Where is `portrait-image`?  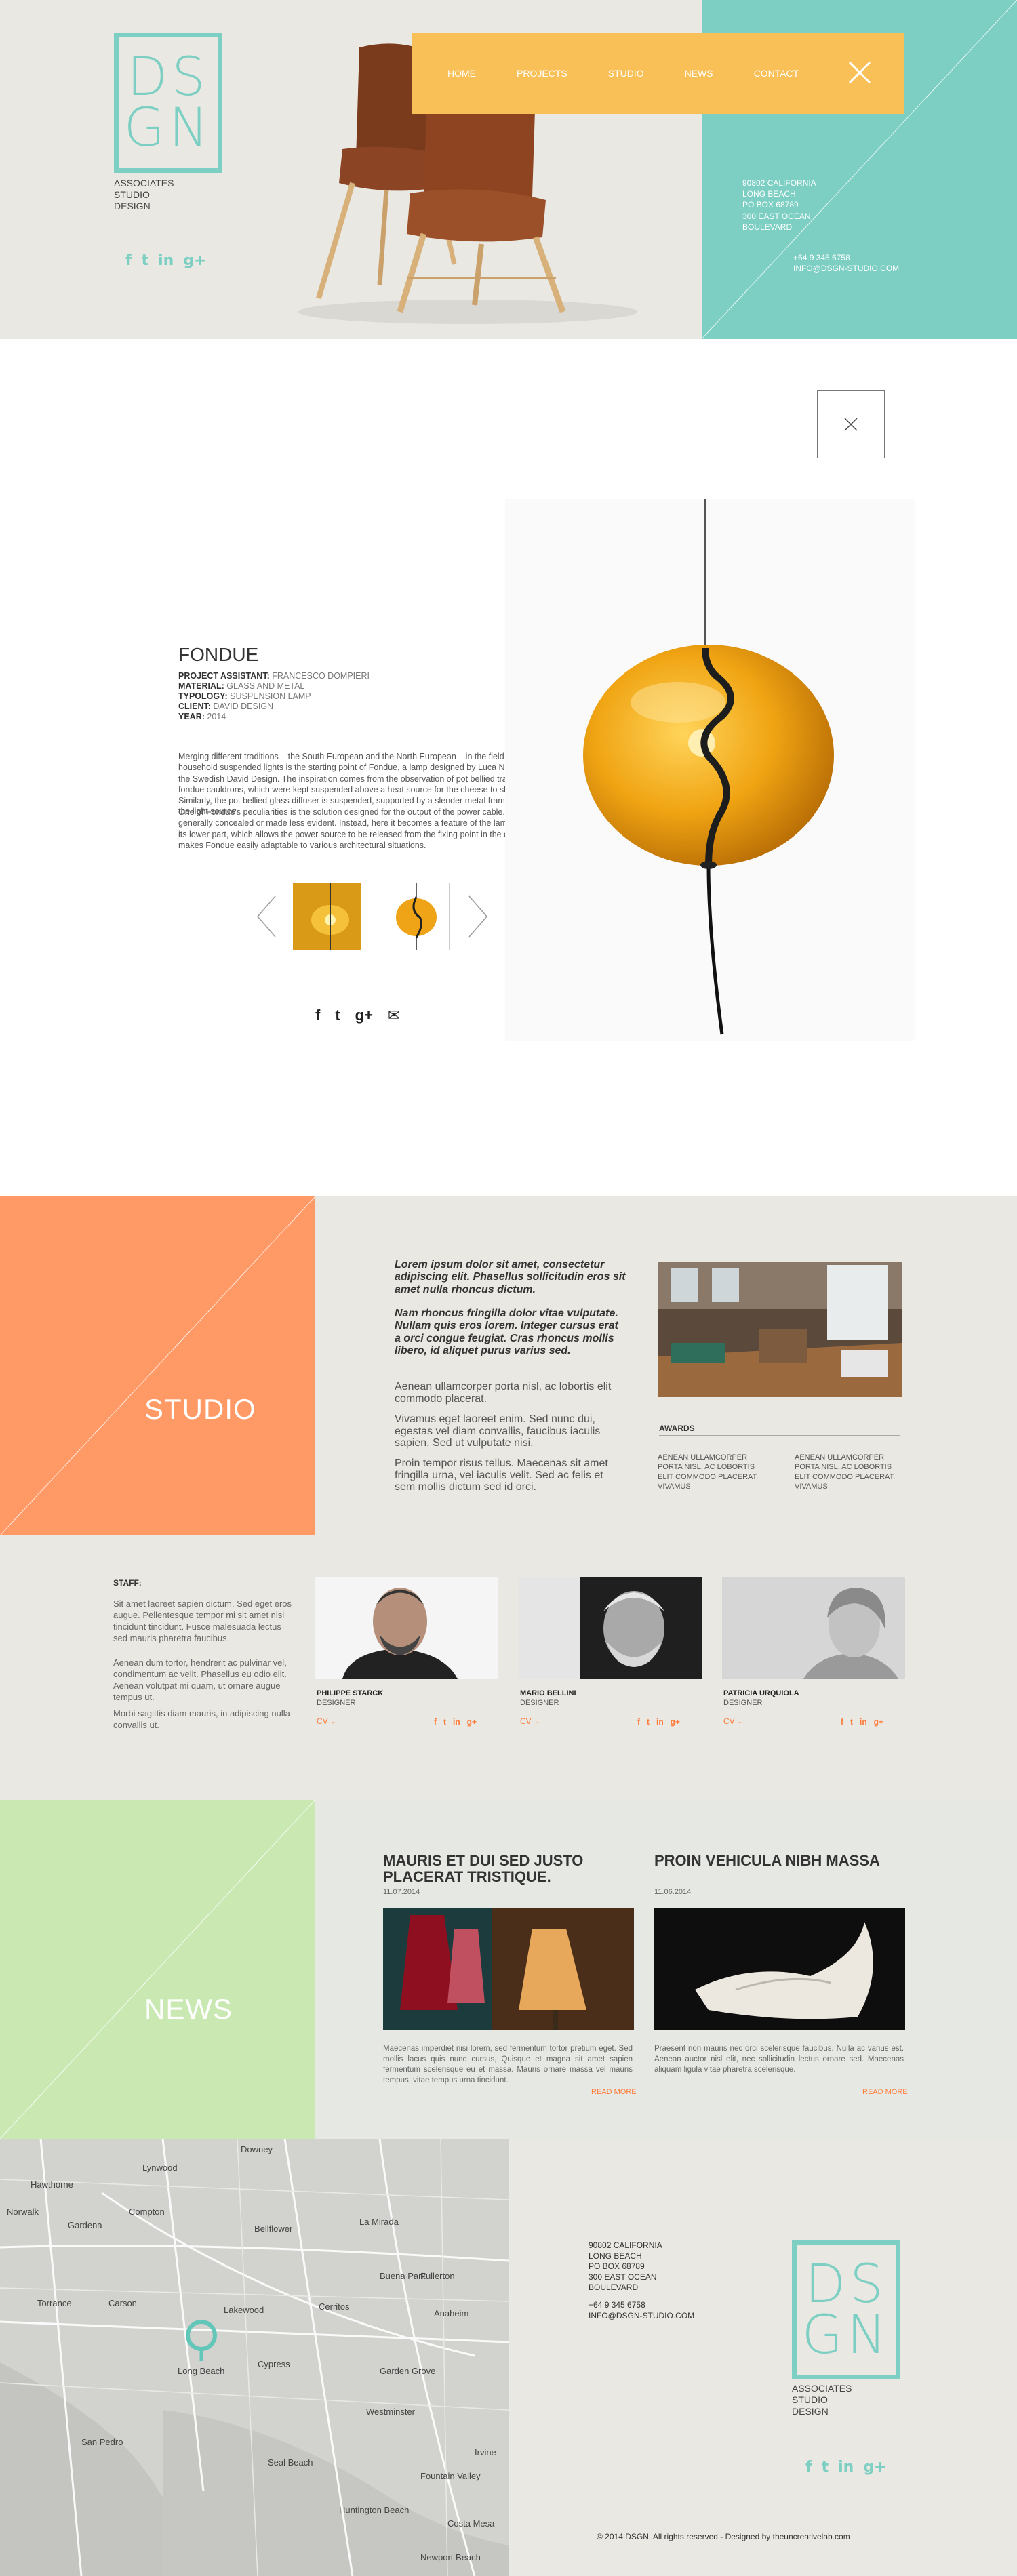 portrait-image is located at coordinates (610, 1628).